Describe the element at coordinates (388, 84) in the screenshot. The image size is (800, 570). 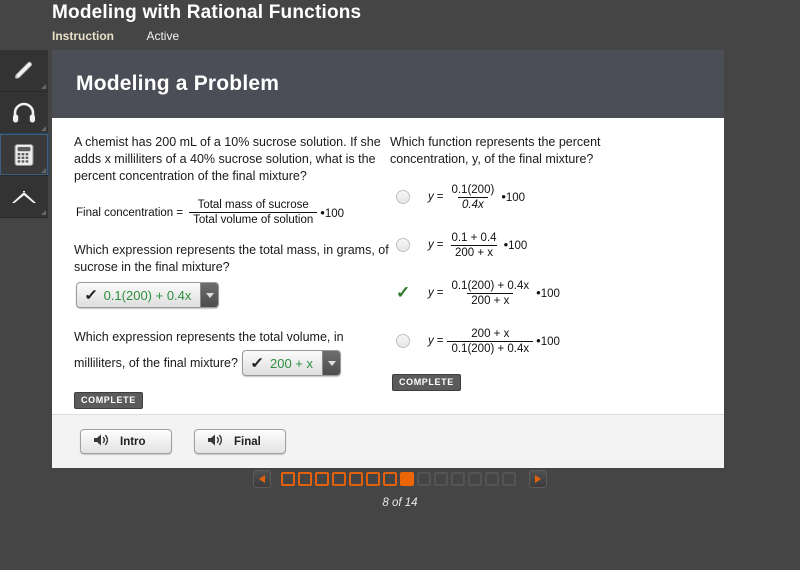
I see `card-header: Modeling a Problem` at that location.